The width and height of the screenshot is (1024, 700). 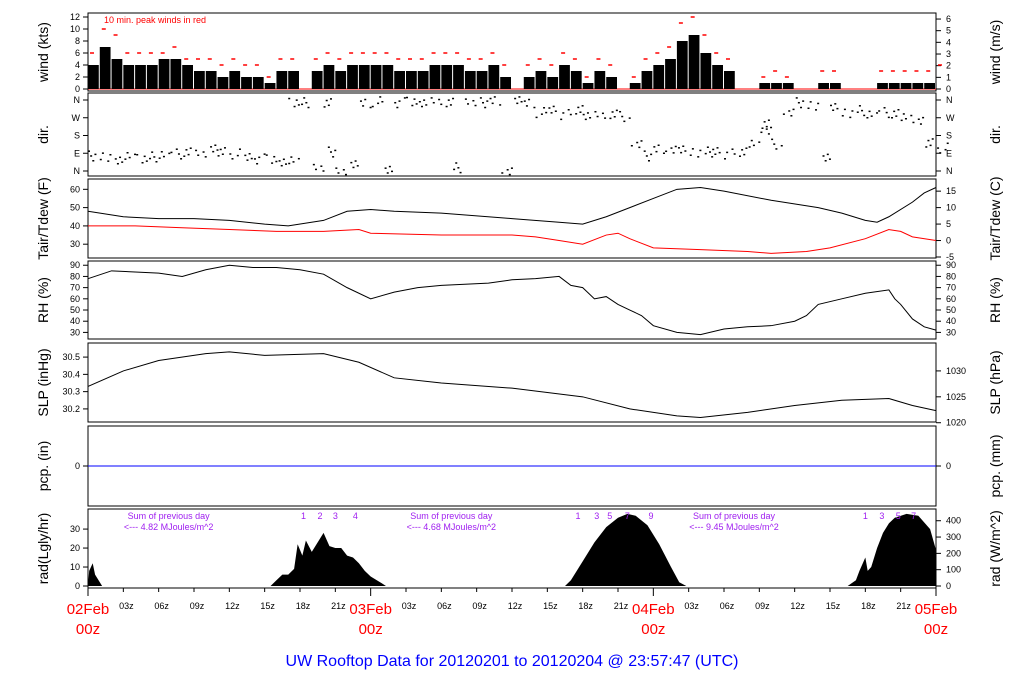 I want to click on rad-hour-mark: 1, so click(x=577, y=516).